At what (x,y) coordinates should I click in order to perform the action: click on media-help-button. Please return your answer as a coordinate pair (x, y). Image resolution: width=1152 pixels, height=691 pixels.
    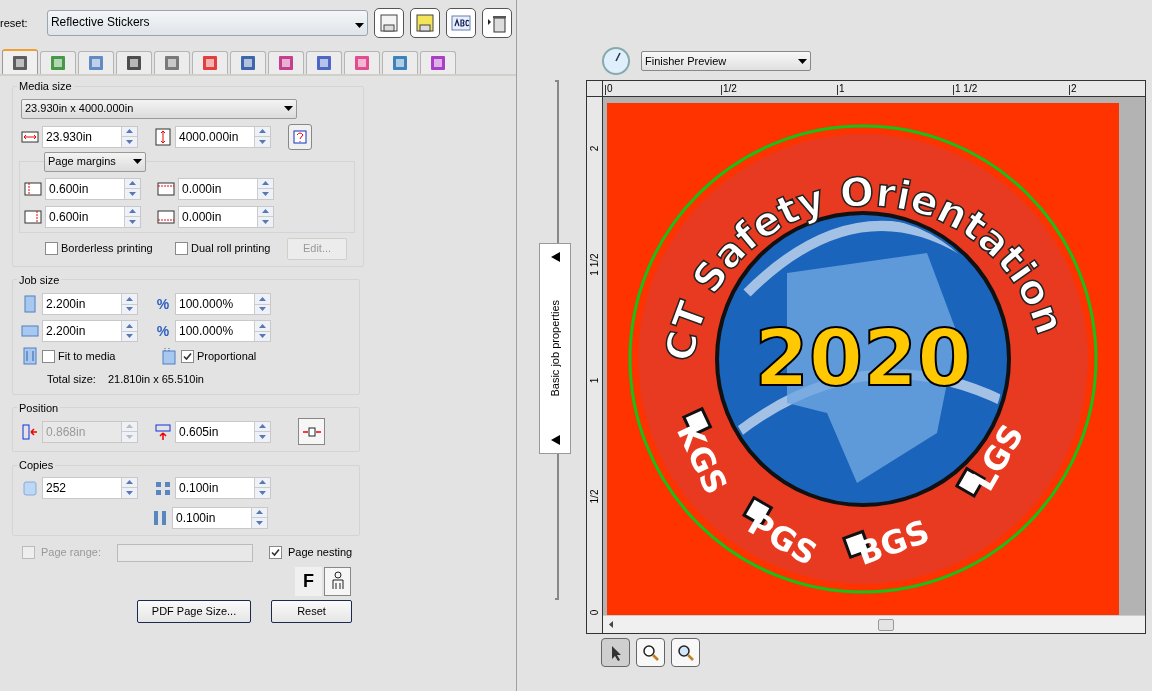
    Looking at the image, I should click on (300, 136).